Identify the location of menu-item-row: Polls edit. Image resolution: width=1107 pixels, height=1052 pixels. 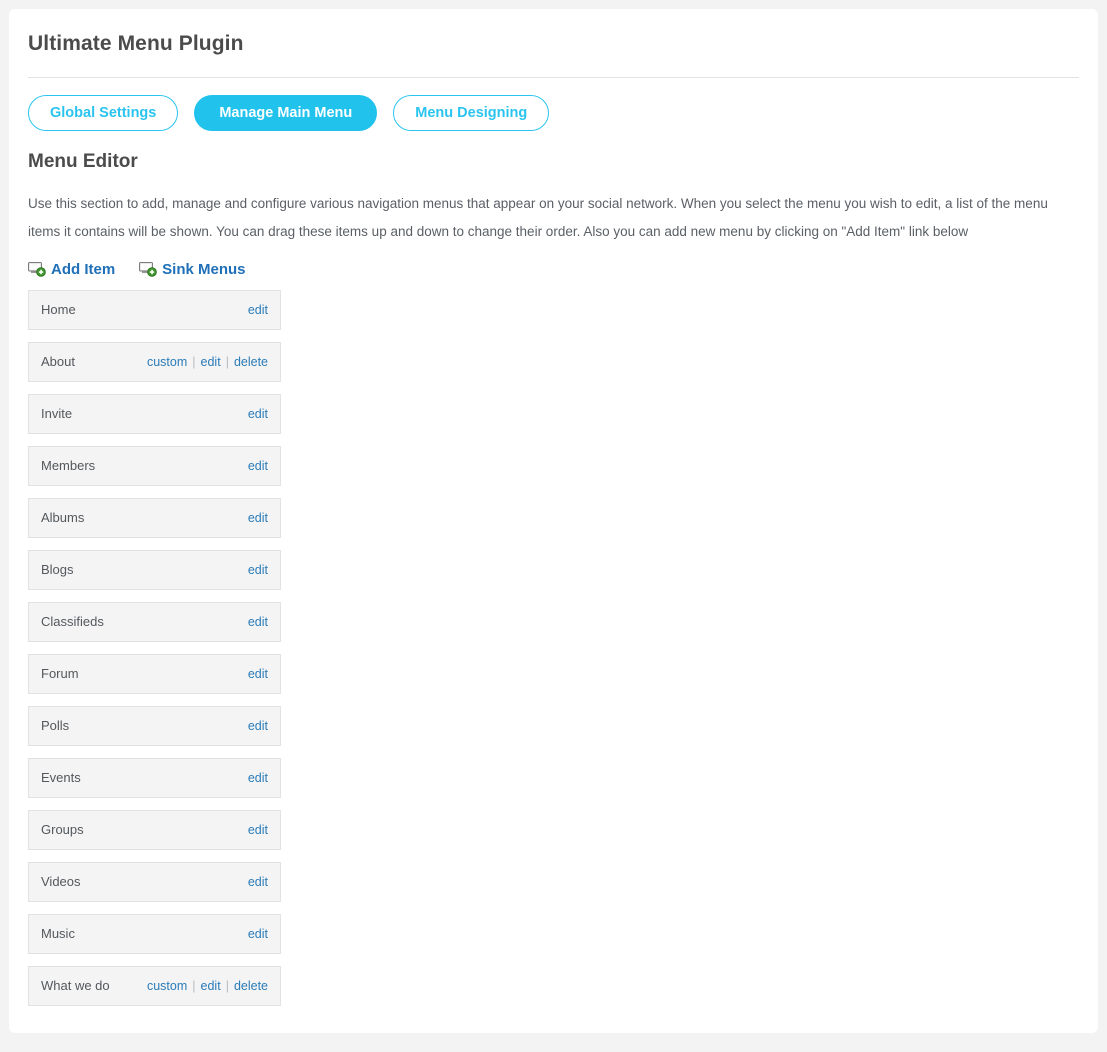
(154, 725).